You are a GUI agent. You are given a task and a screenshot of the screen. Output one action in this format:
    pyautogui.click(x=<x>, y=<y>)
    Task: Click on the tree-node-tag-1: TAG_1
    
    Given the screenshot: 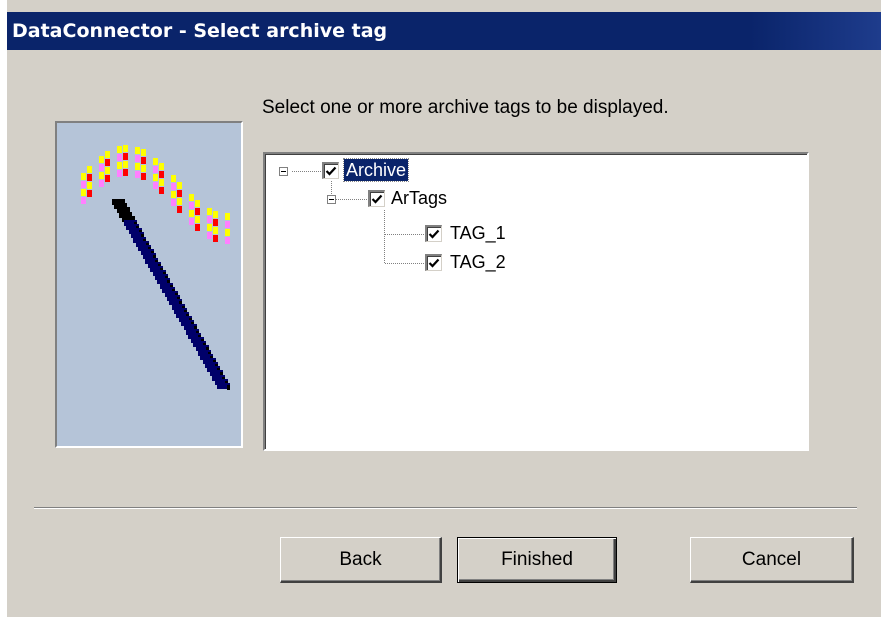 What is the action you would take?
    pyautogui.click(x=415, y=234)
    